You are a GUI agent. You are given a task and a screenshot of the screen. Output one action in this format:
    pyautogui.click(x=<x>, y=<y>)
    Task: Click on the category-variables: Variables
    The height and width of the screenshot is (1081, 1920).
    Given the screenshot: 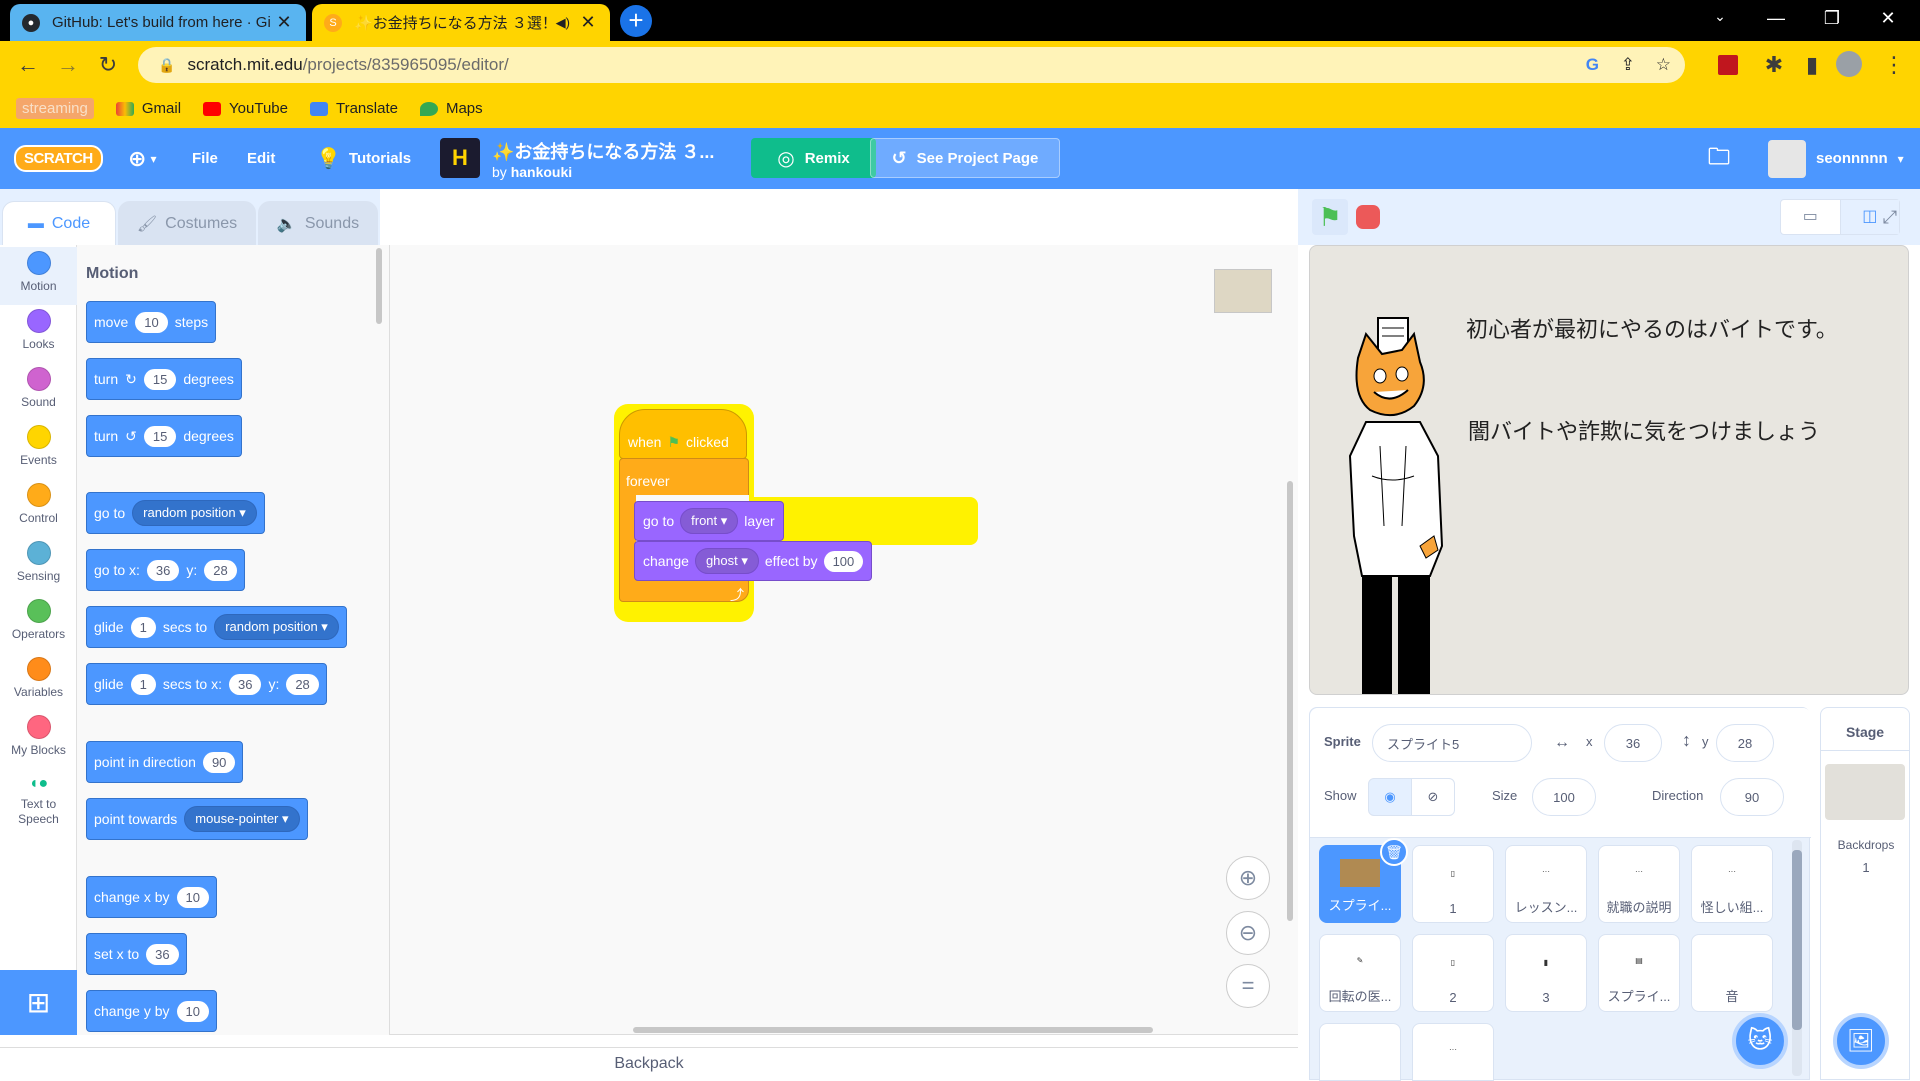 What is the action you would take?
    pyautogui.click(x=38, y=682)
    